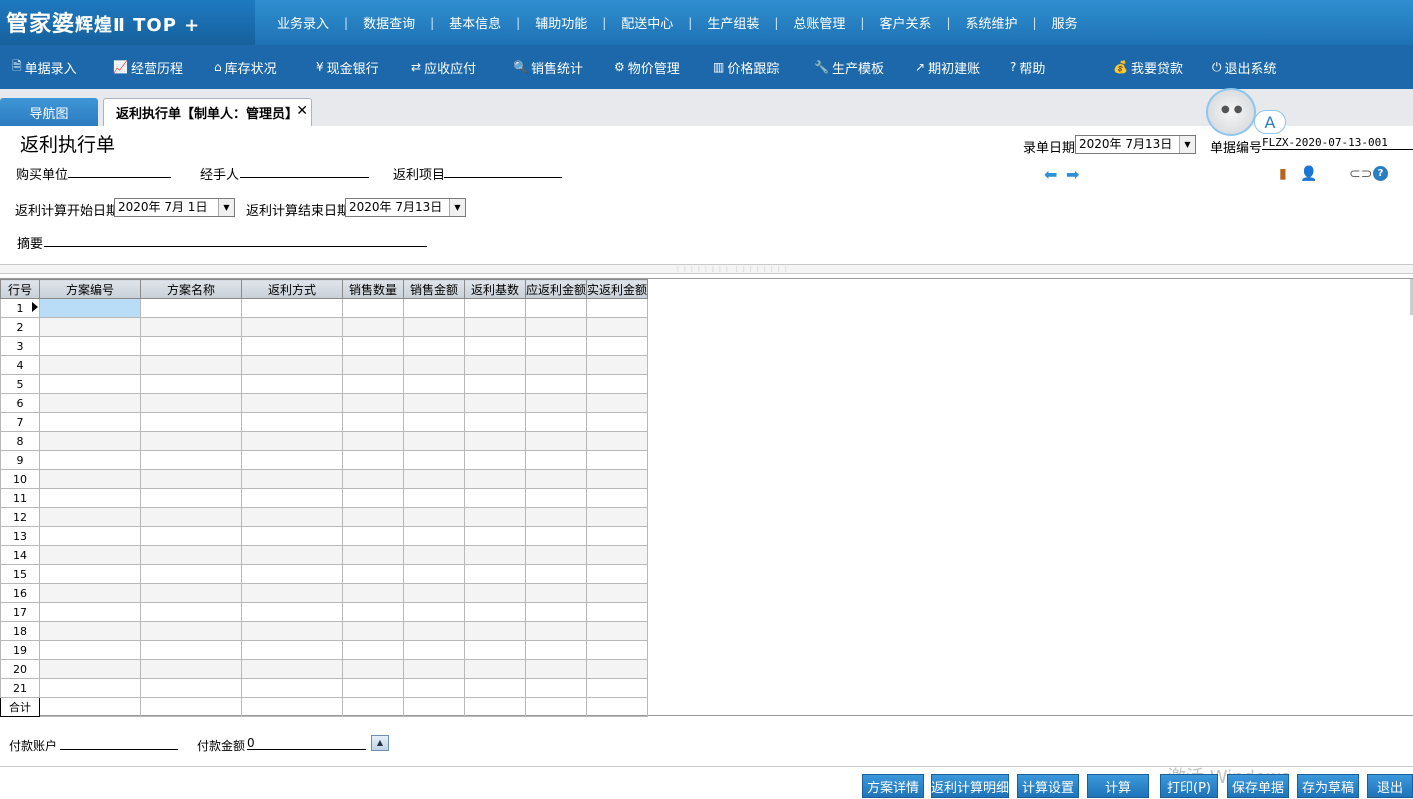  Describe the element at coordinates (405, 207) in the screenshot. I see `end-date-picker: 2020年 7月13日 ▼` at that location.